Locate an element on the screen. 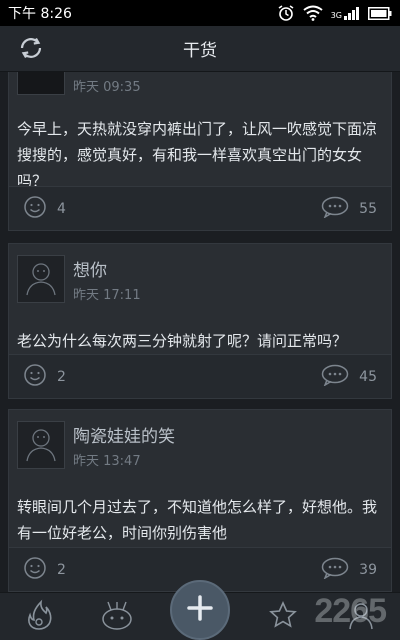 The image size is (400, 640). post-time: 昨天 09:35 is located at coordinates (107, 87).